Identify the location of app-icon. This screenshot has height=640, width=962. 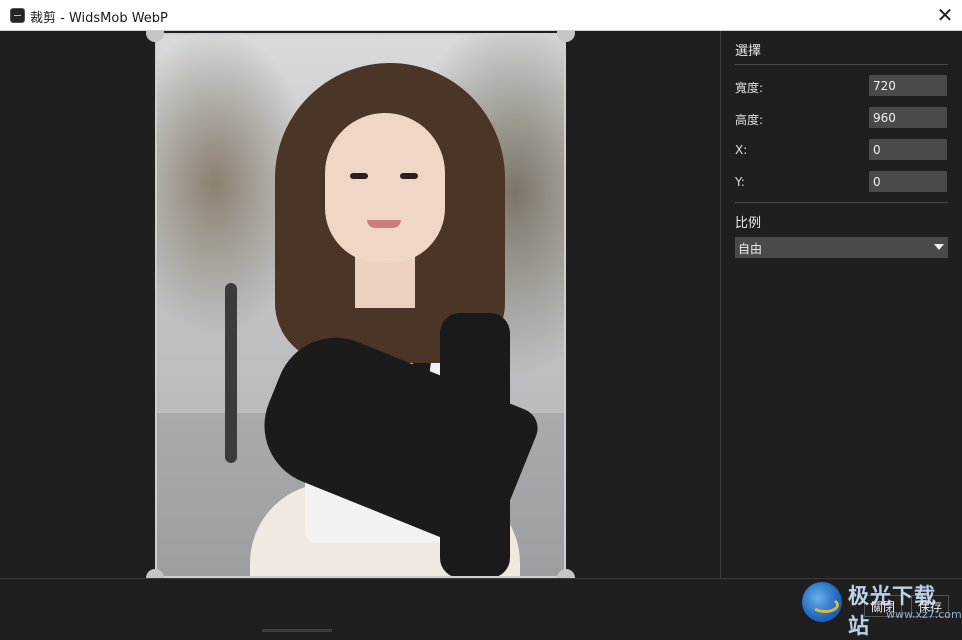
(17, 15).